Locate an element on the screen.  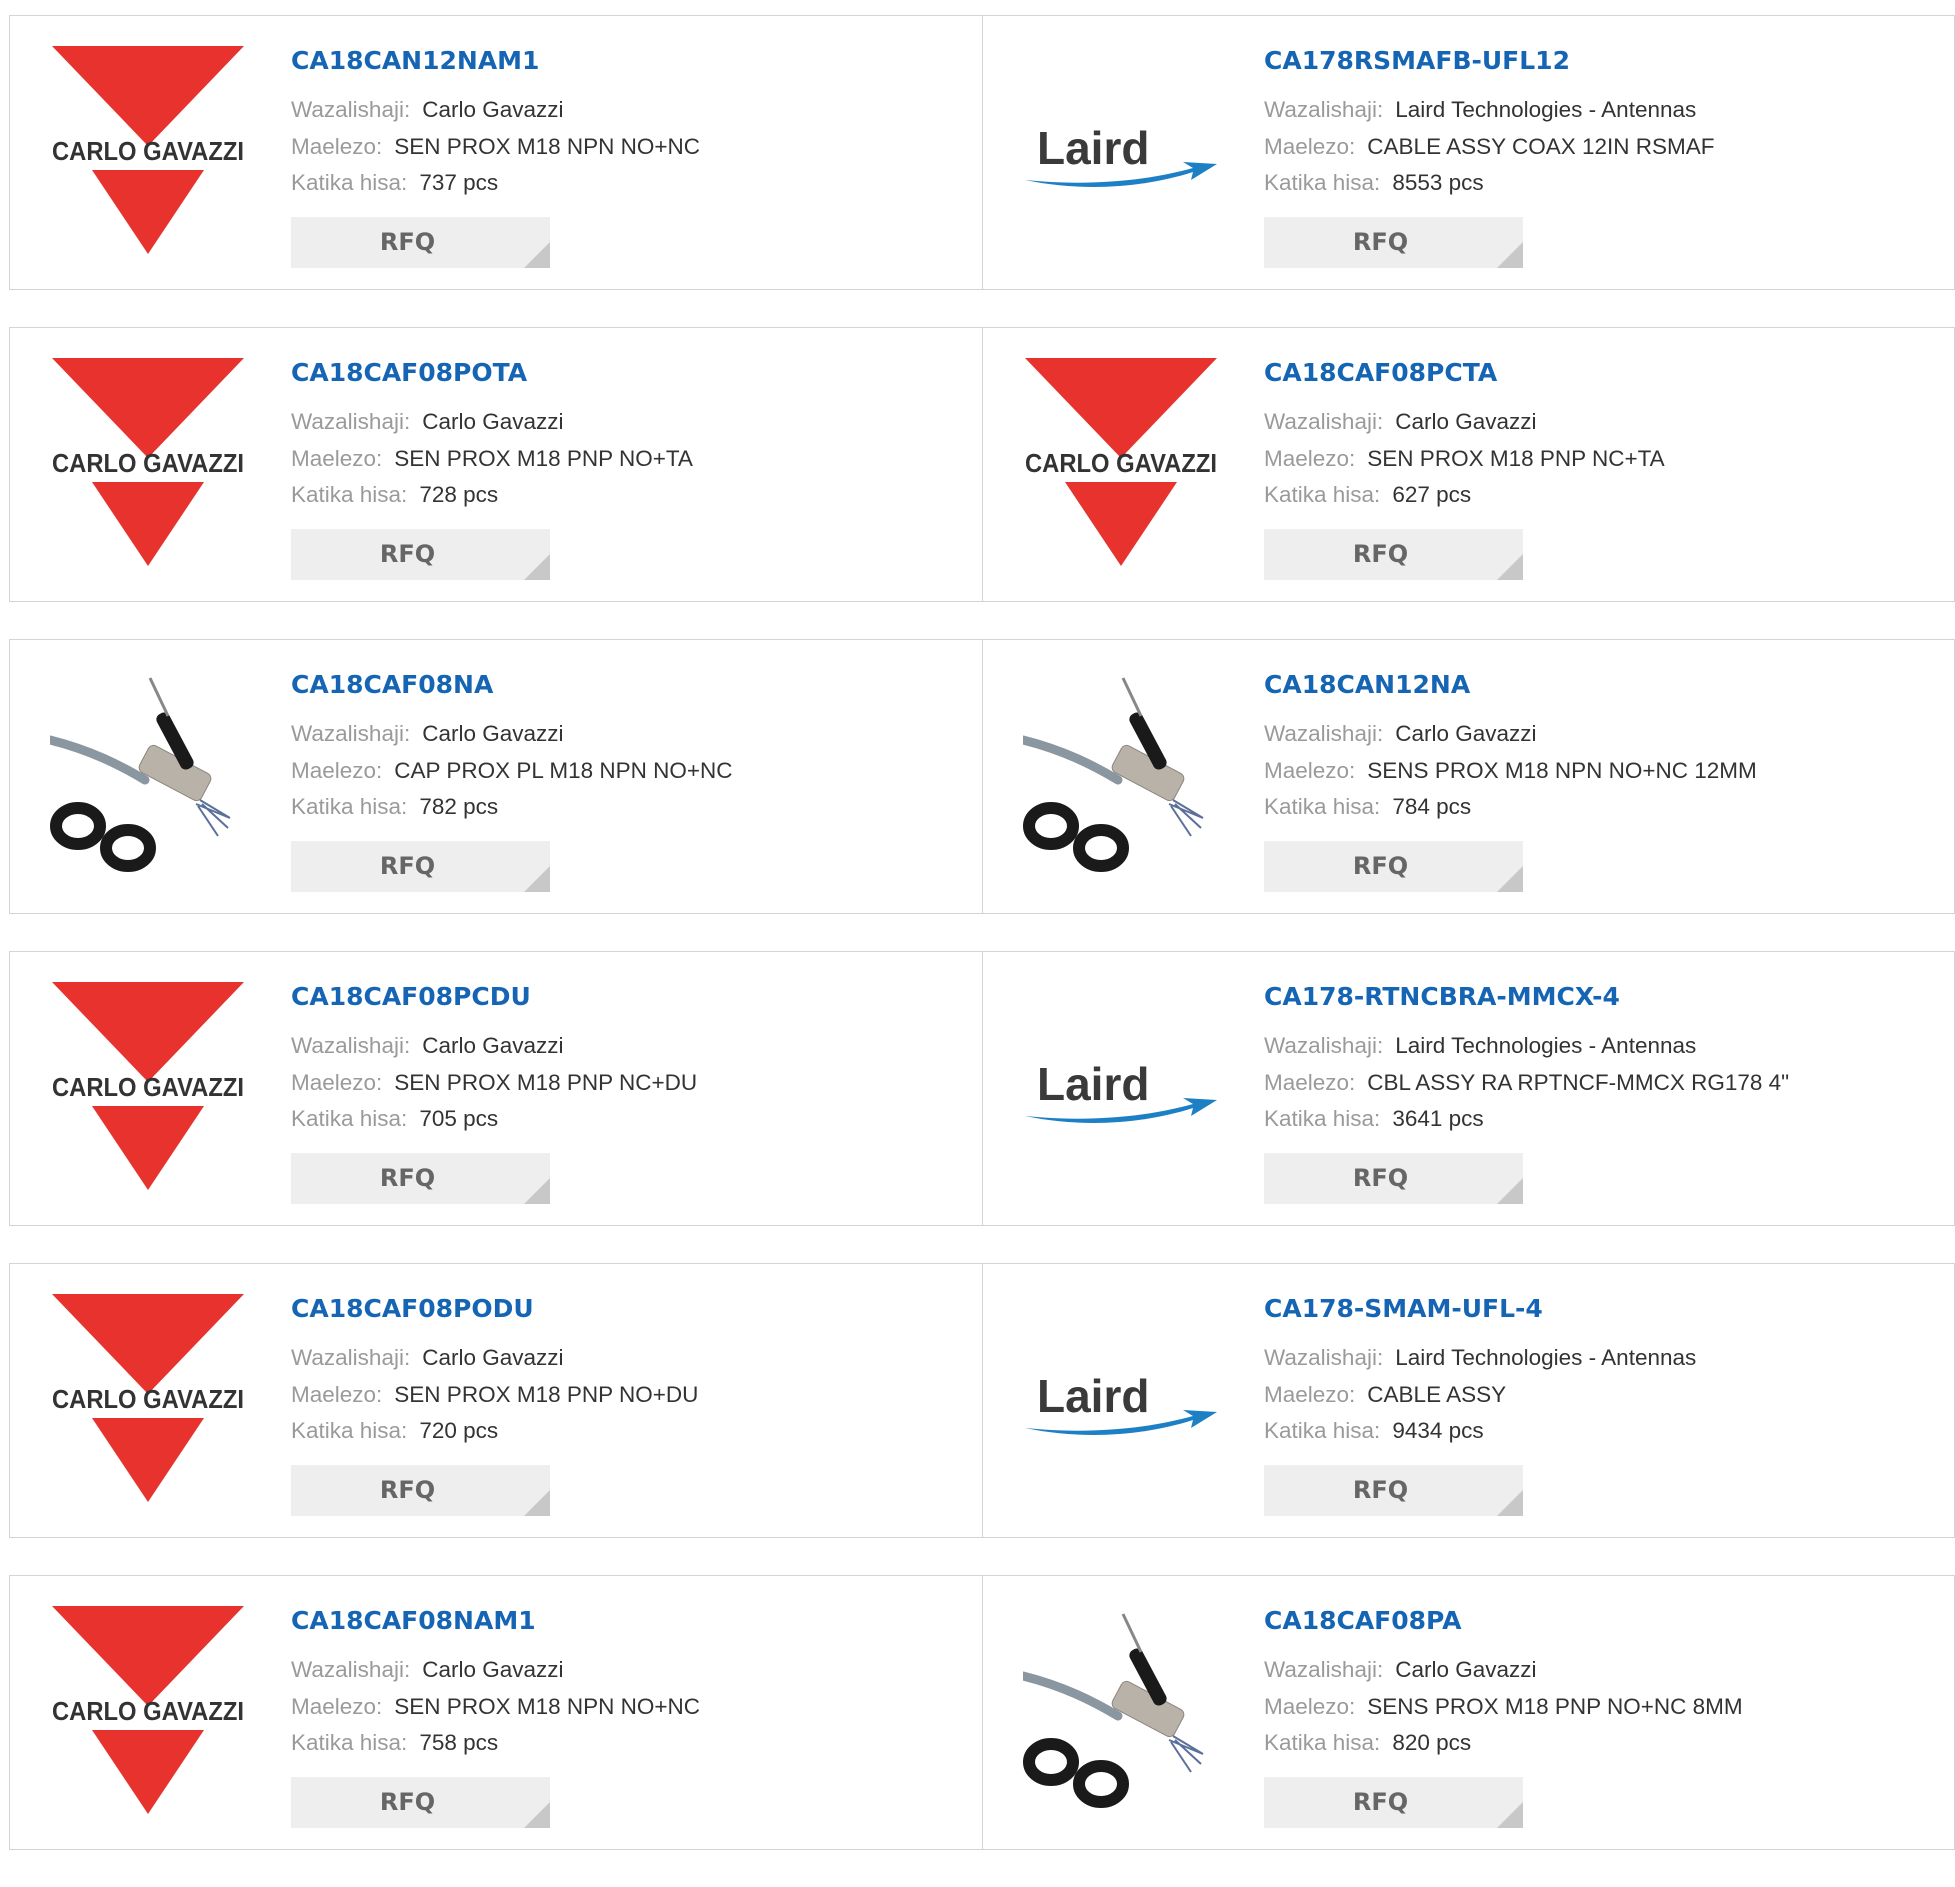
part-number-link: CA18CAF08PODU is located at coordinates (494, 1309).